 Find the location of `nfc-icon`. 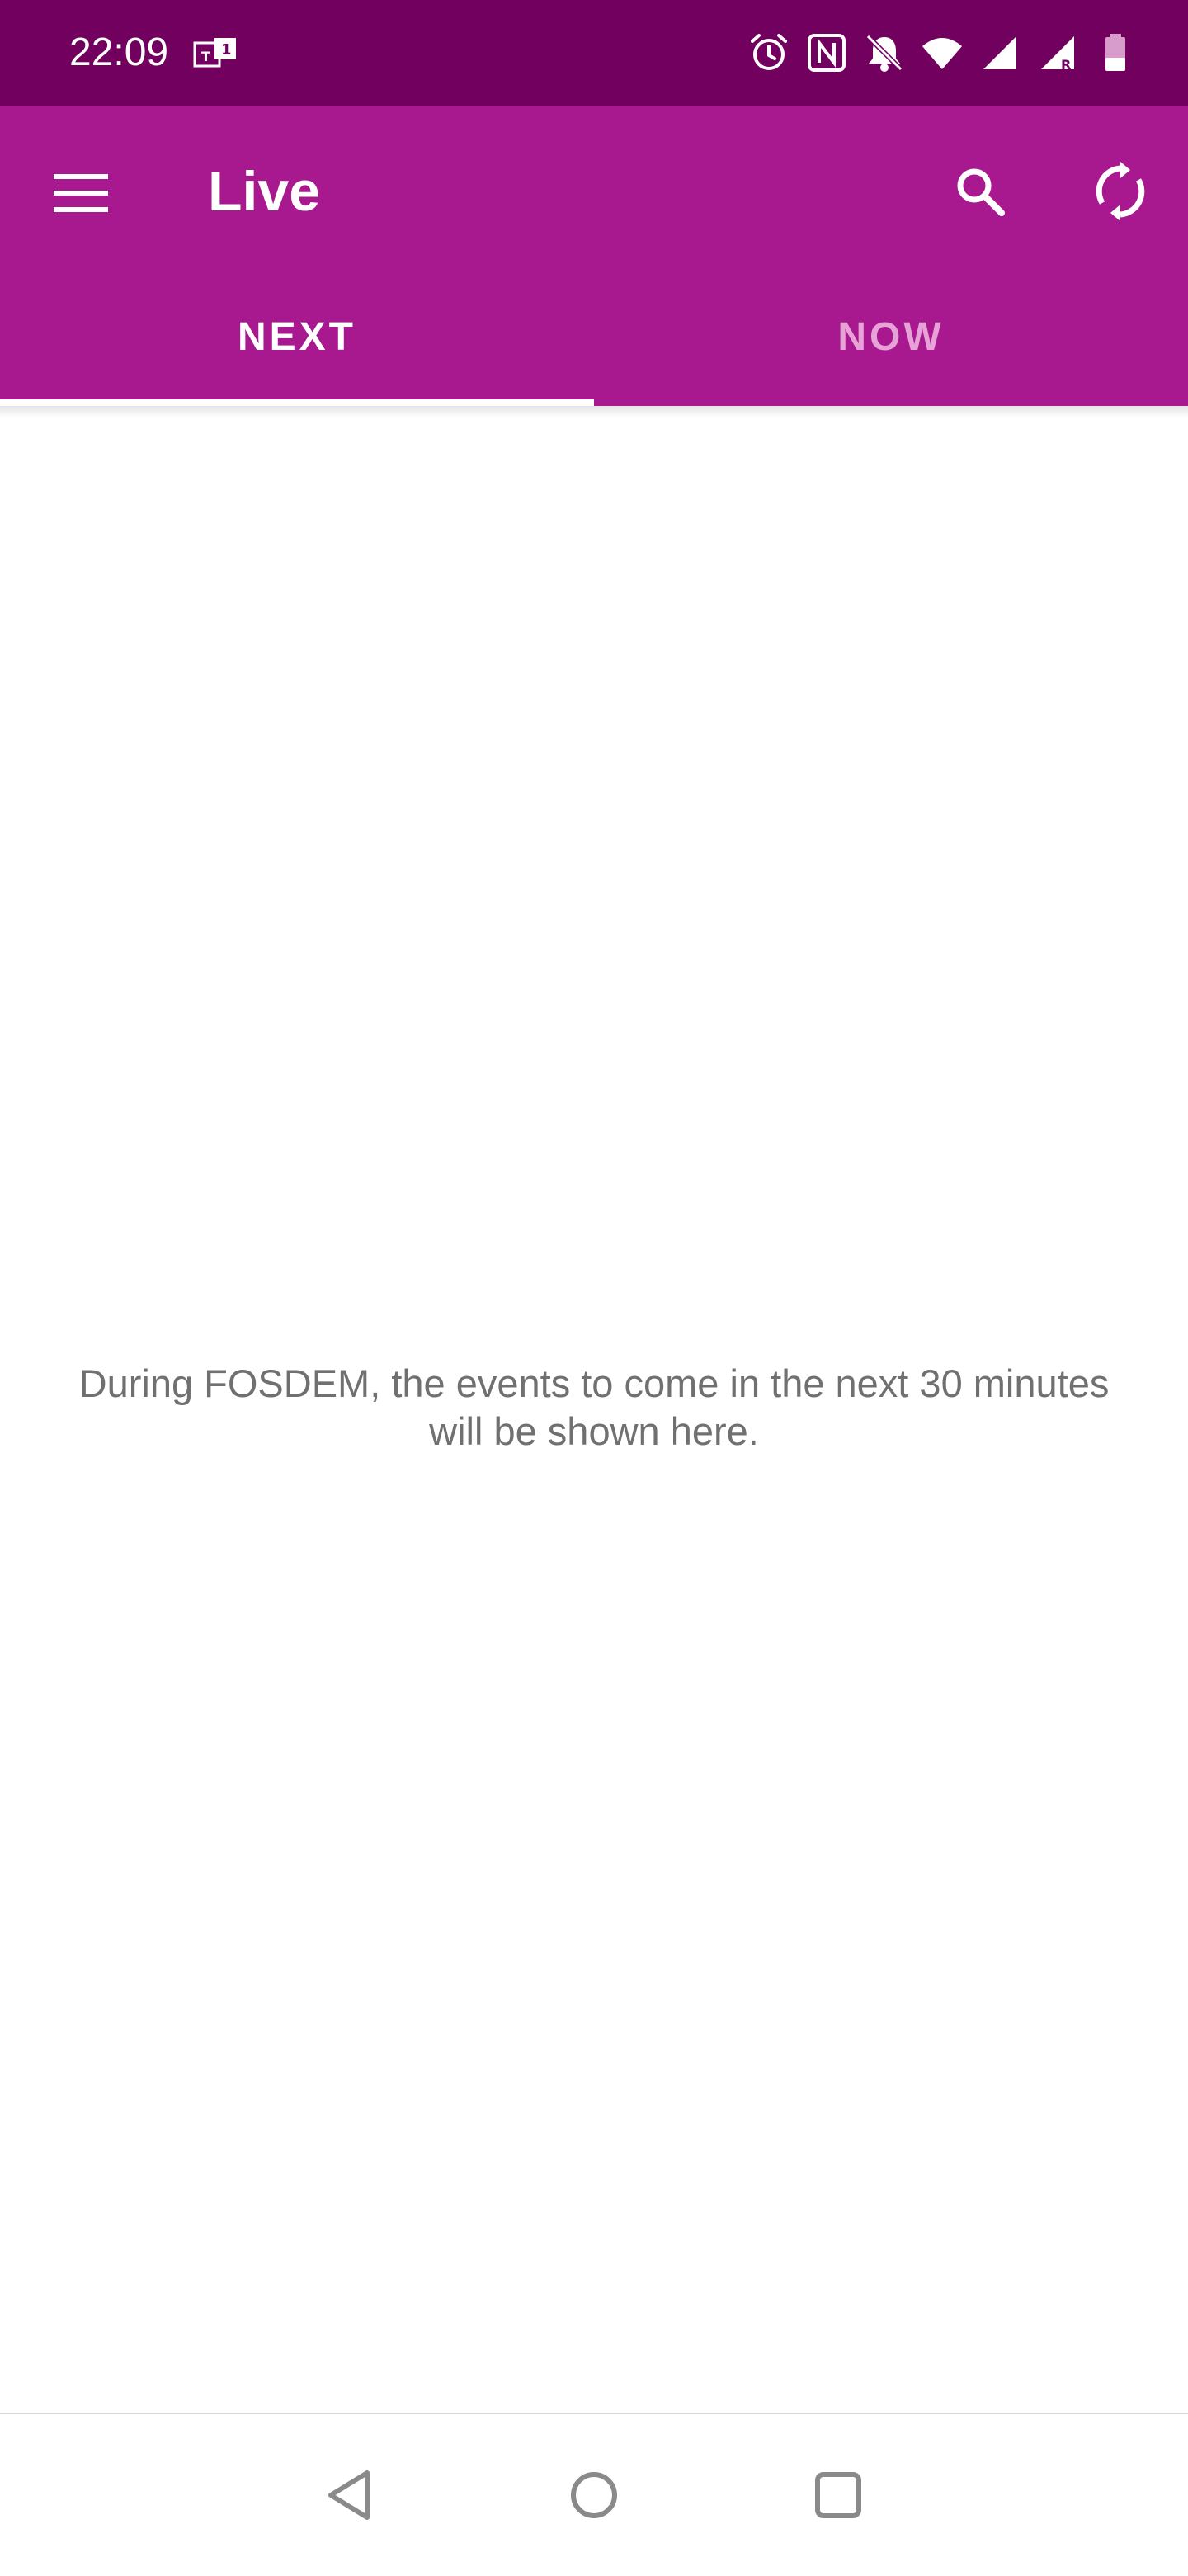

nfc-icon is located at coordinates (827, 53).